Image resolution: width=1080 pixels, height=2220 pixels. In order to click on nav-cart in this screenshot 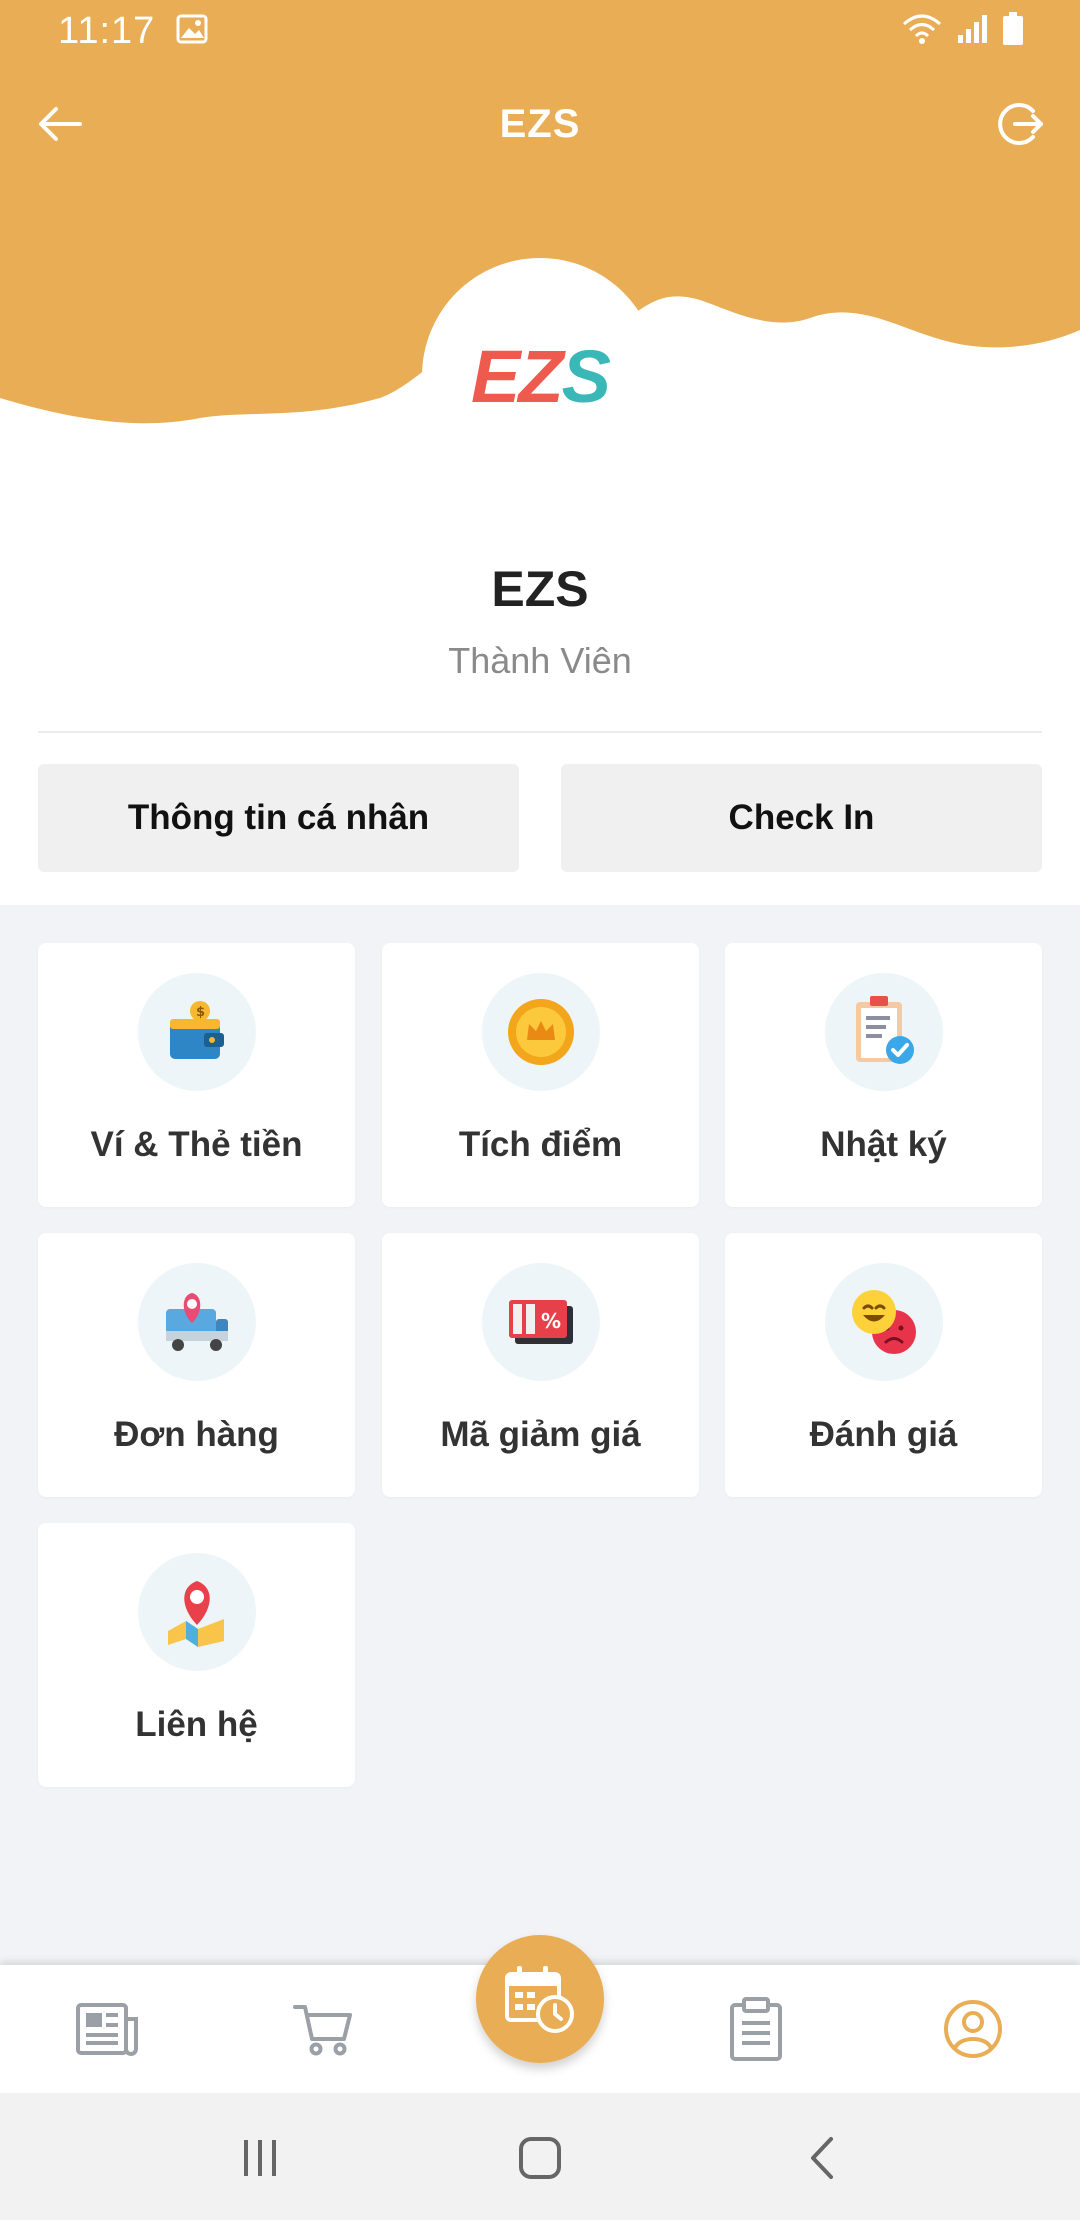, I will do `click(323, 2029)`.